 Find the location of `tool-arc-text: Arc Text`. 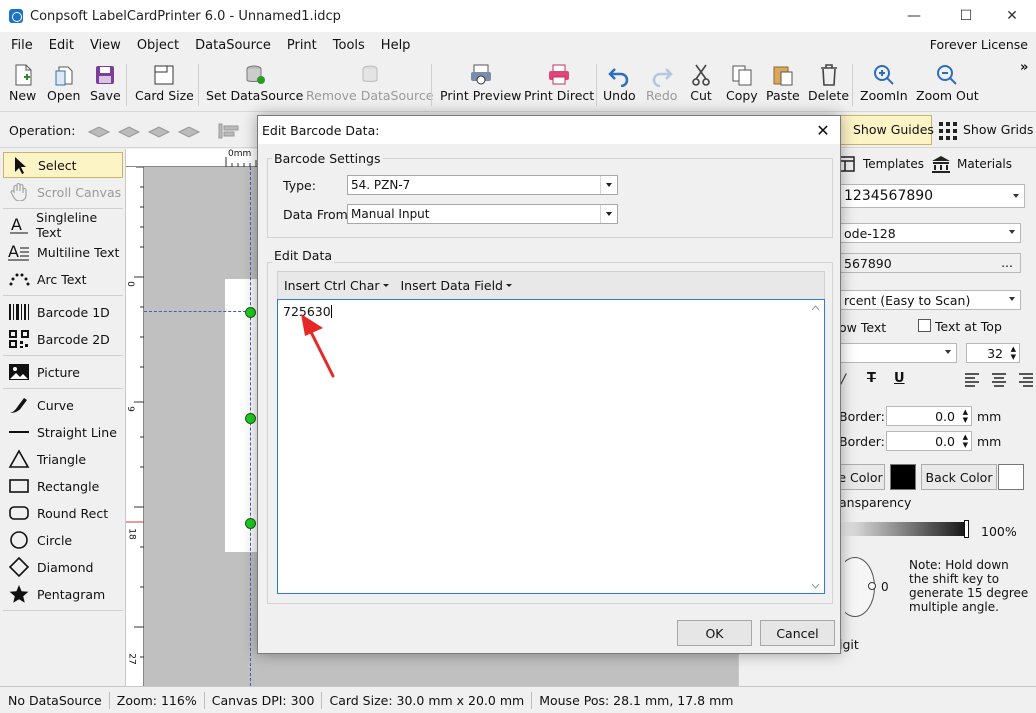

tool-arc-text: Arc Text is located at coordinates (63, 279).